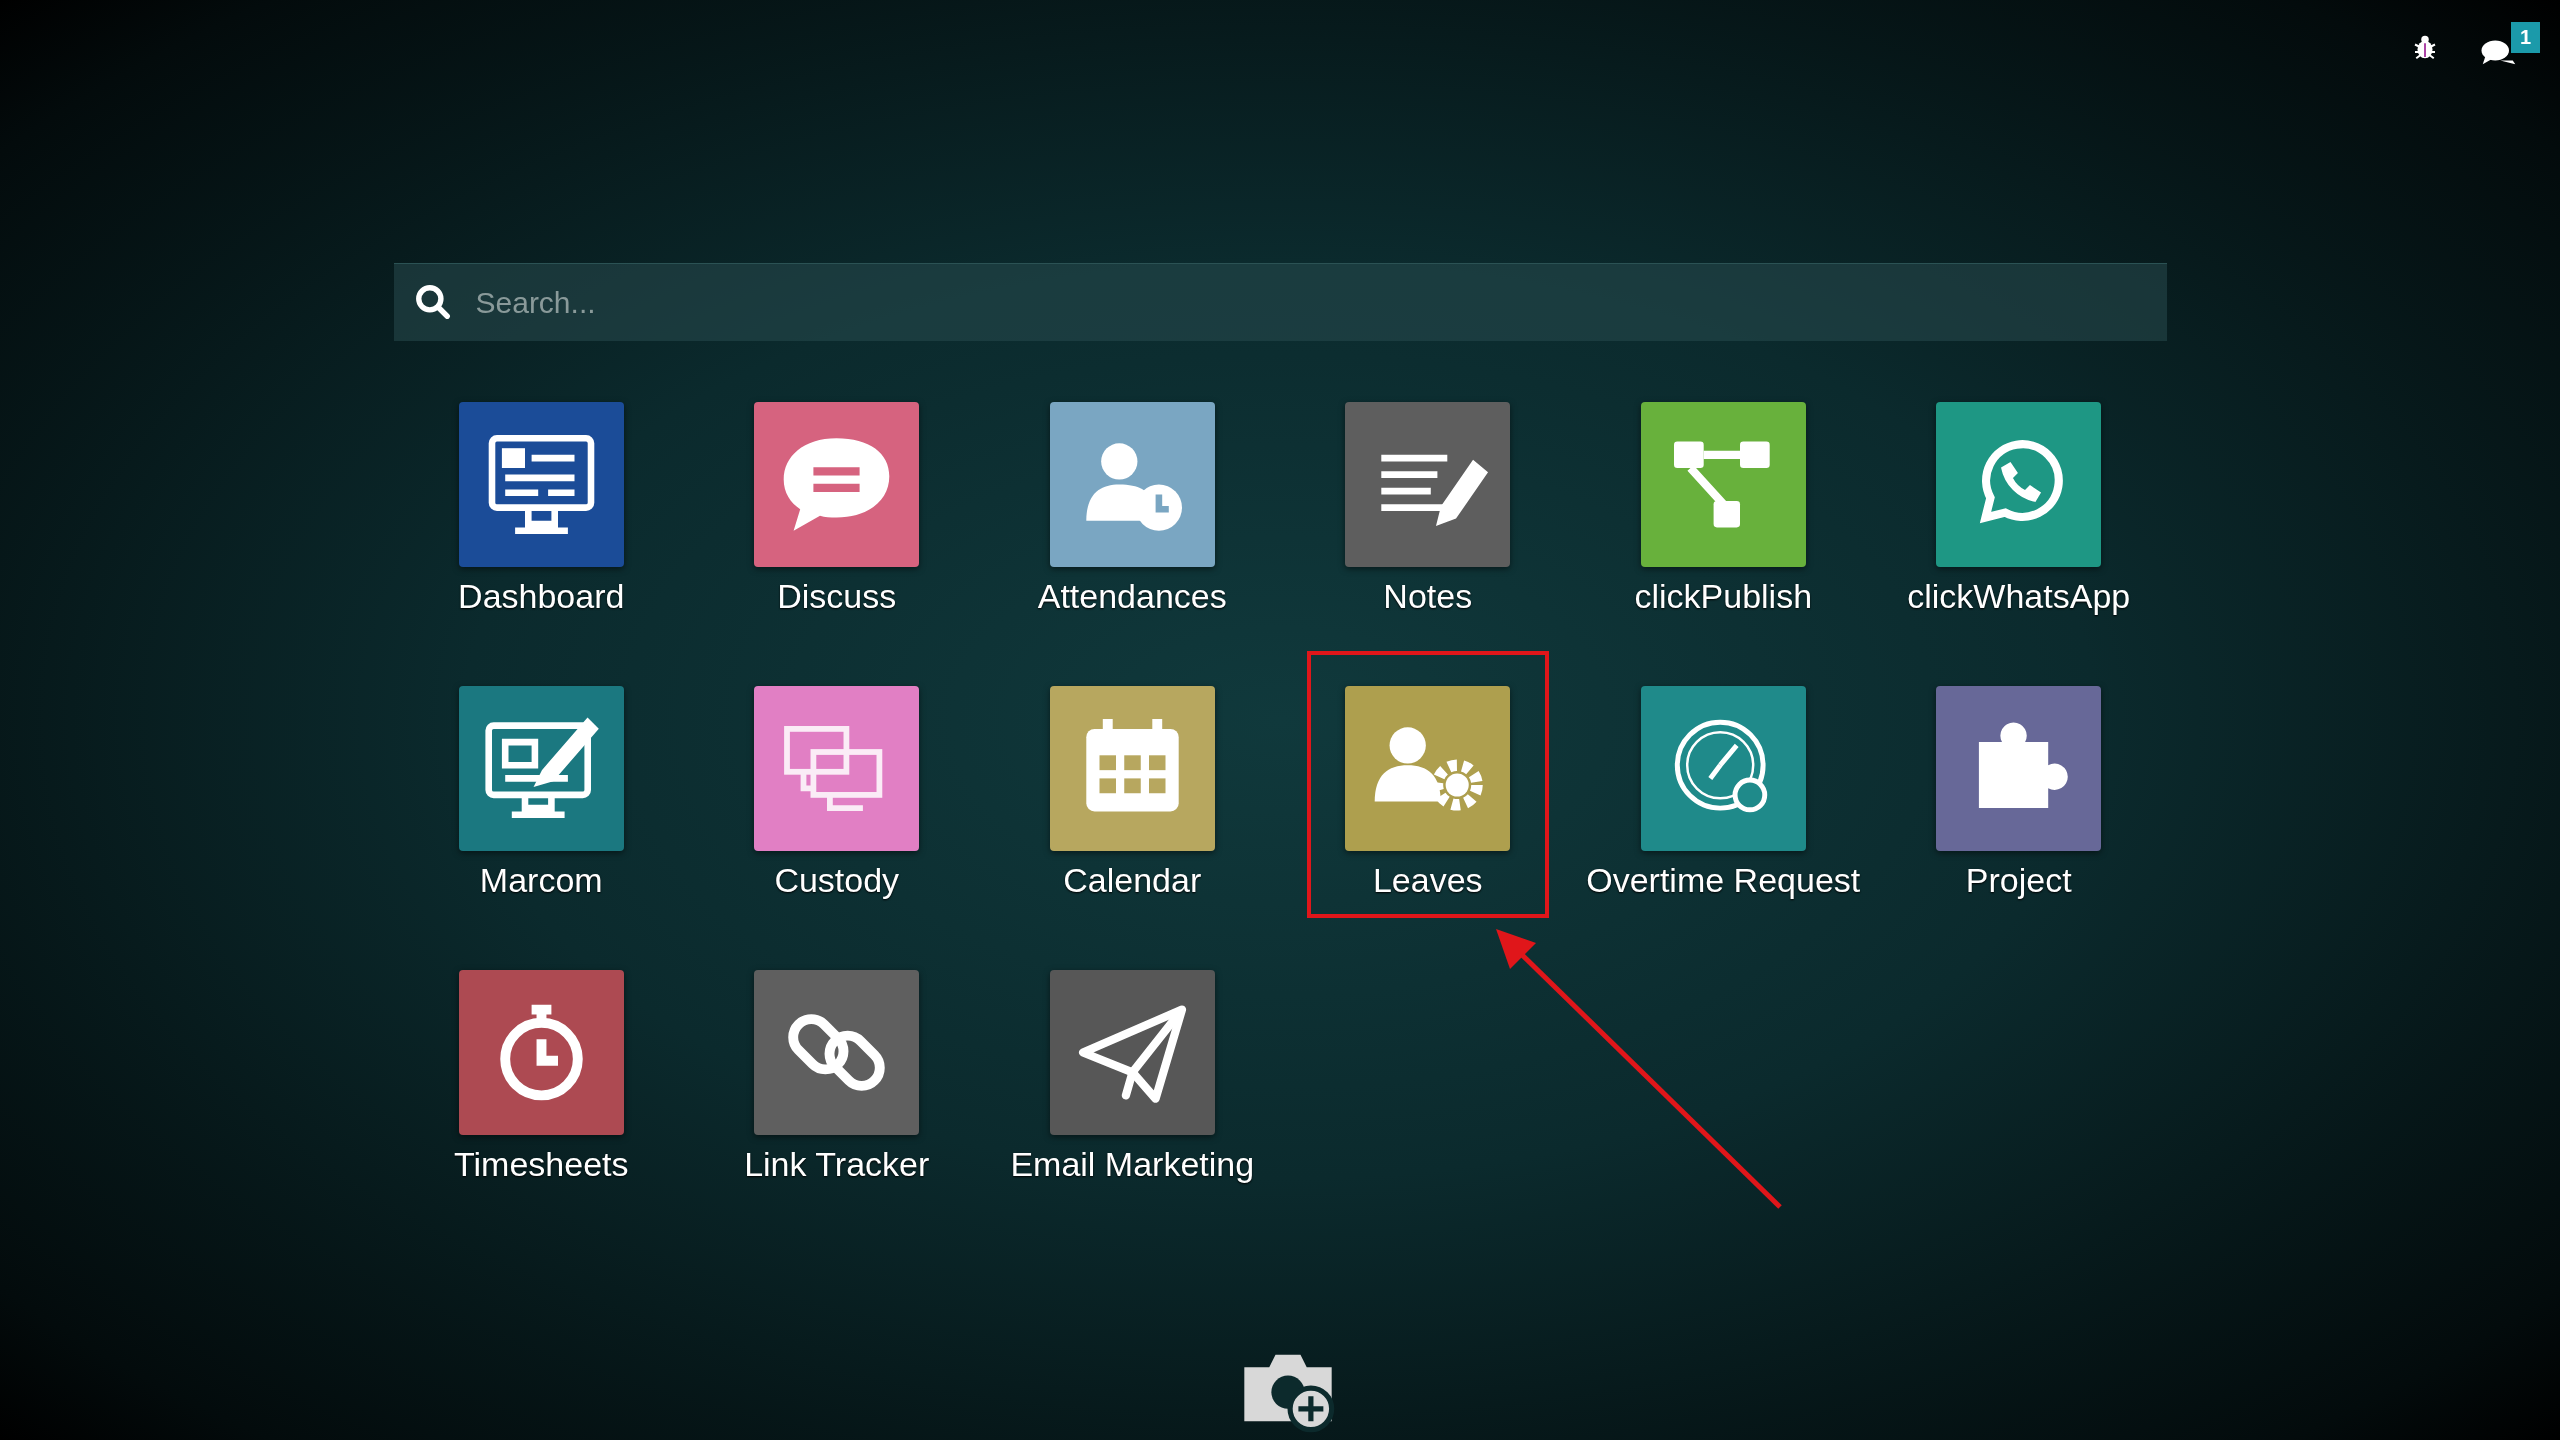 The image size is (2560, 1440). What do you see at coordinates (541, 1052) in the screenshot?
I see `timesheets-app-icon` at bounding box center [541, 1052].